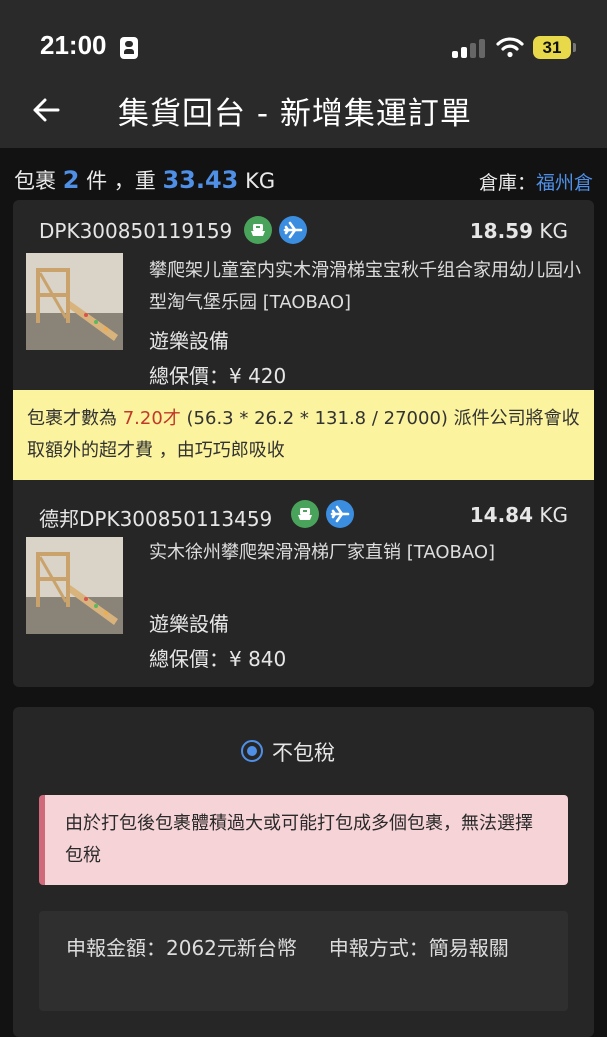 The image size is (607, 1037). What do you see at coordinates (129, 48) in the screenshot?
I see `id-card-icon` at bounding box center [129, 48].